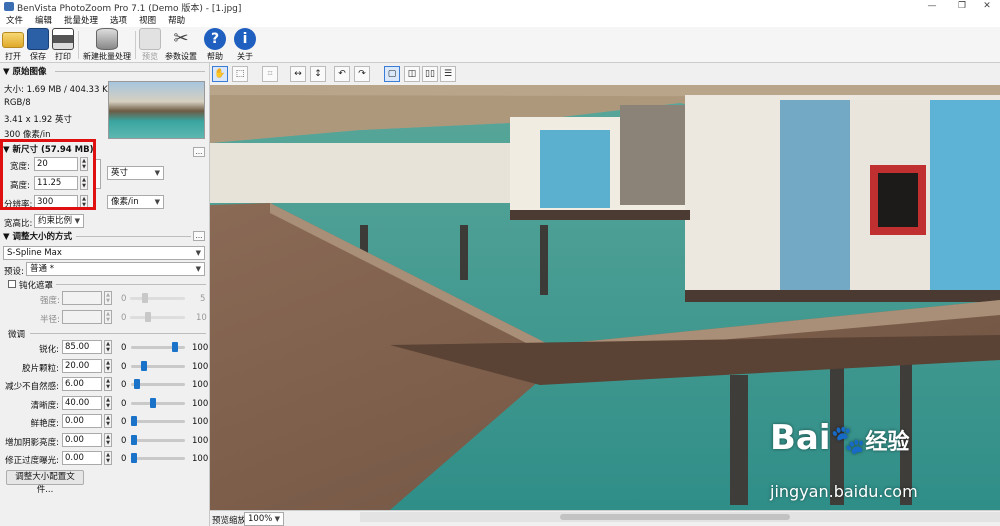 The image size is (1000, 526). What do you see at coordinates (44, 424) in the screenshot?
I see `slider-label: 鲜艳度:` at bounding box center [44, 424].